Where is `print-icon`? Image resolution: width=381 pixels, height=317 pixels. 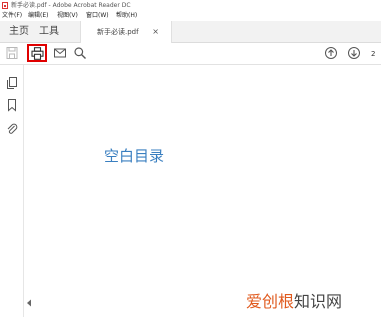 print-icon is located at coordinates (37, 53).